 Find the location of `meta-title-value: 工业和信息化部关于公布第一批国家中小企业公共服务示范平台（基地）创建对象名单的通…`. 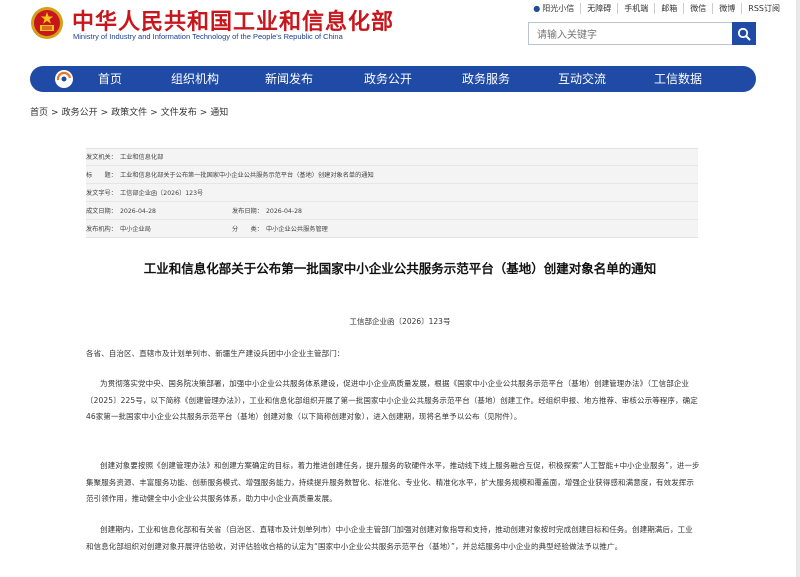

meta-title-value: 工业和信息化部关于公布第一批国家中小企业公共服务示范平台（基地）创建对象名单的通… is located at coordinates (247, 175).